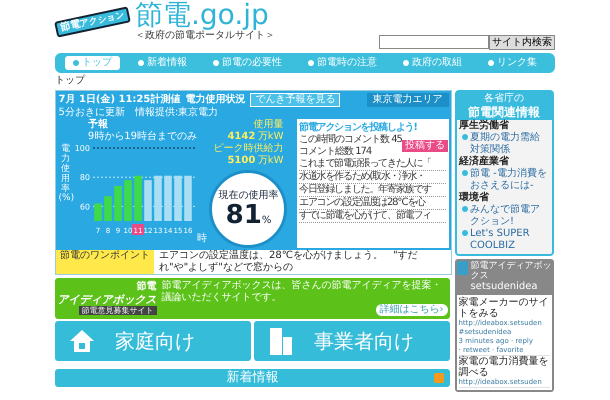 Image resolution: width=610 pixels, height=400 pixels. Describe the element at coordinates (201, 239) in the screenshot. I see `unit-label: 時` at that location.